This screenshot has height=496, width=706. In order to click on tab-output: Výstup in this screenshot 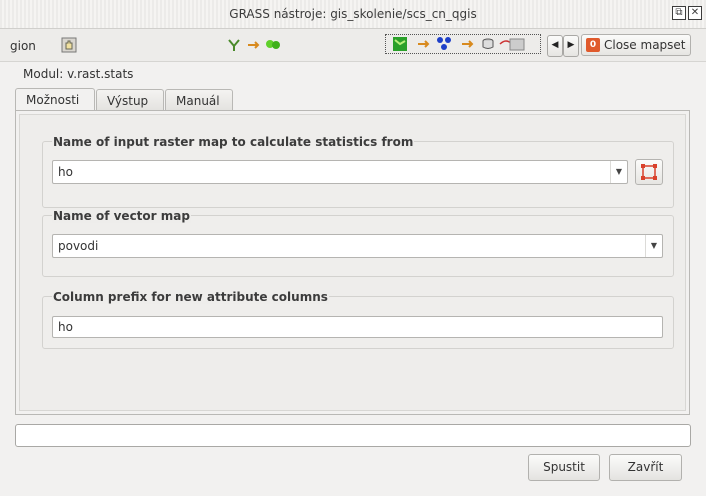, I will do `click(130, 99)`.